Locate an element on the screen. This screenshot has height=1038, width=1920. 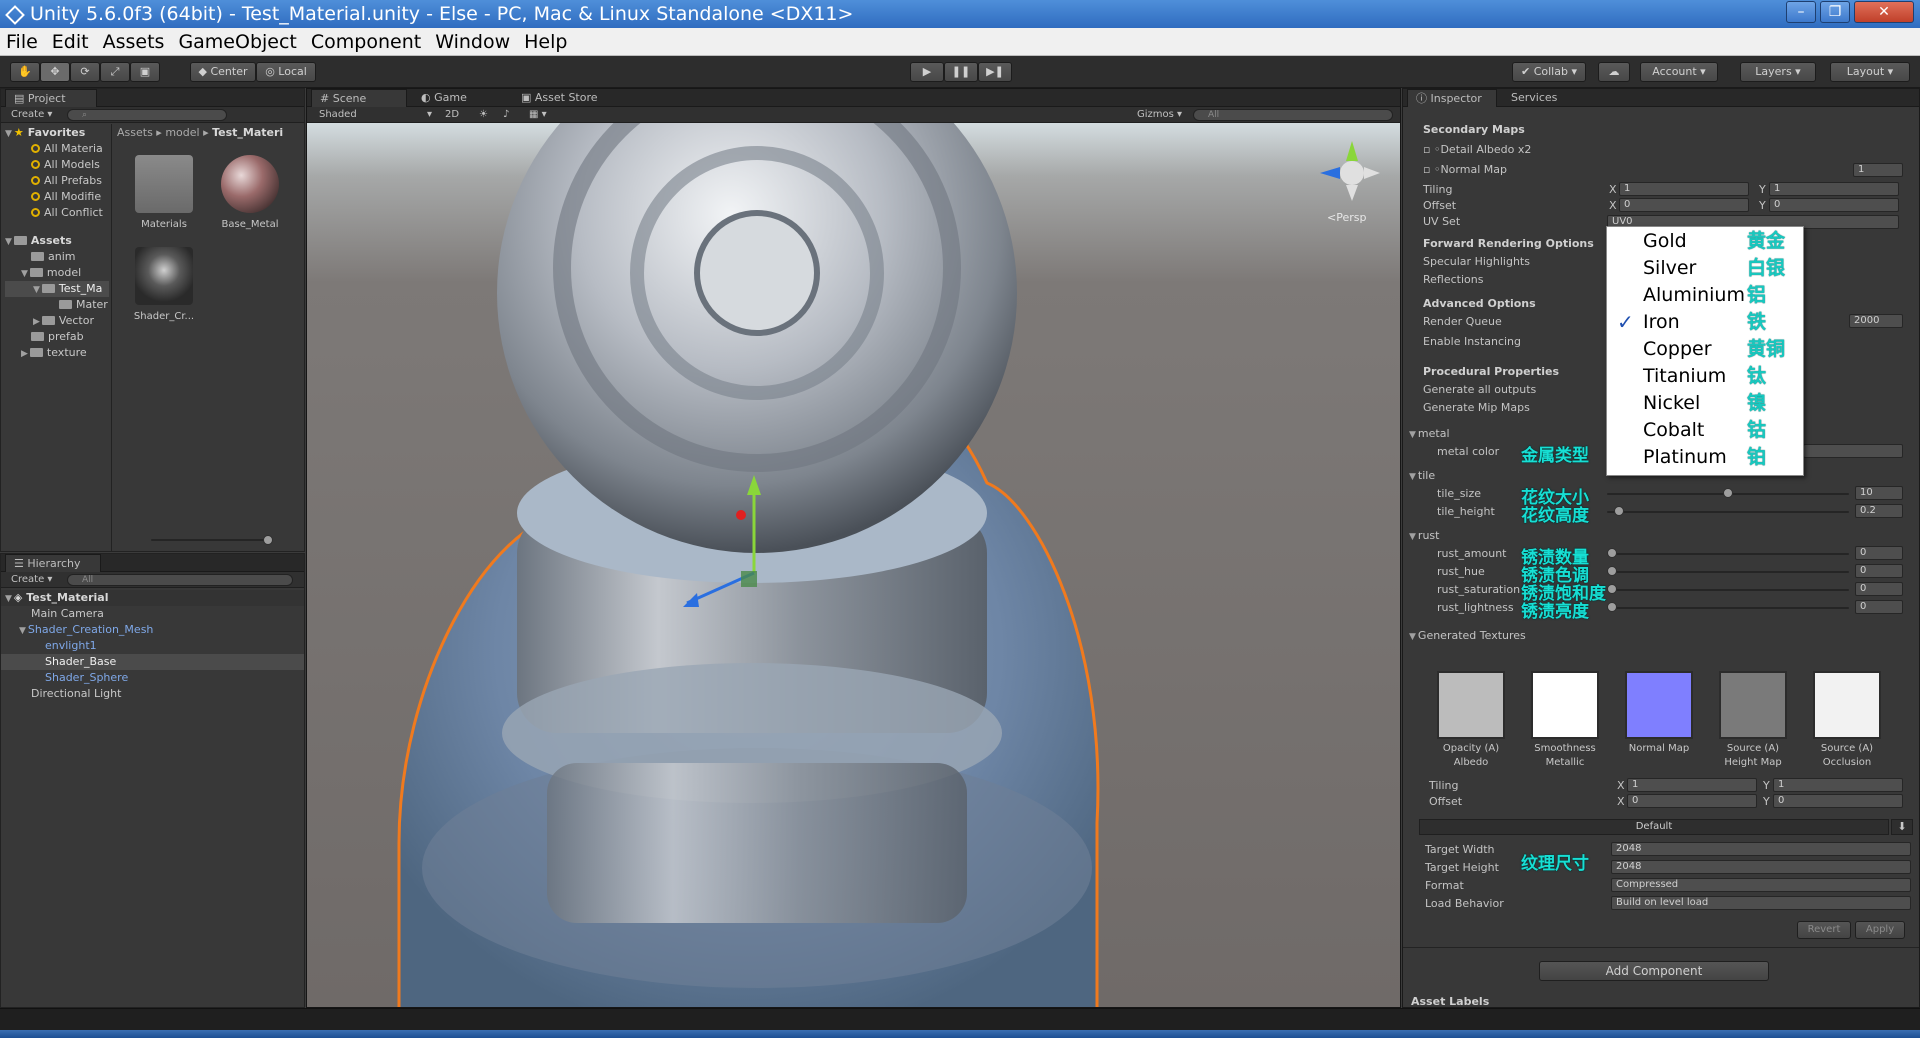
move-tool-button: ✥ is located at coordinates (55, 72).